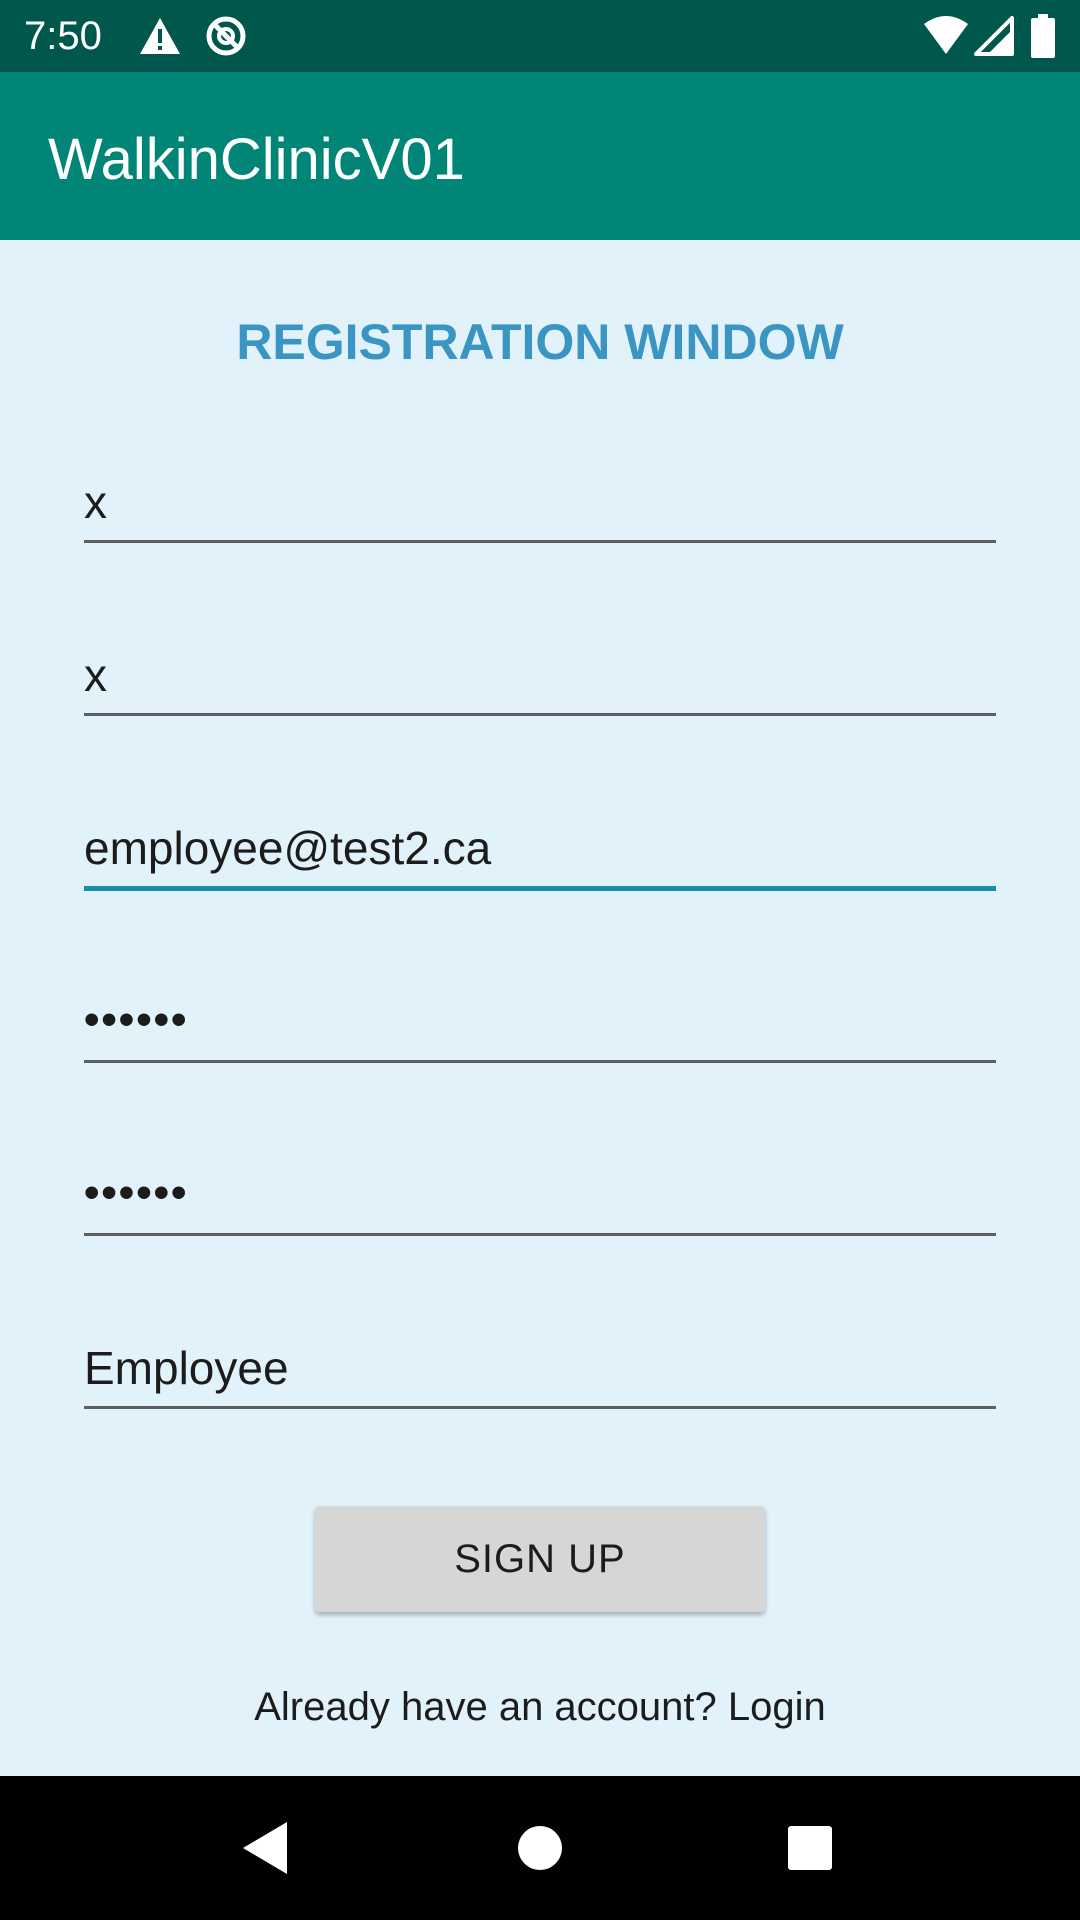  What do you see at coordinates (540, 1367) in the screenshot?
I see `role-field: Employee` at bounding box center [540, 1367].